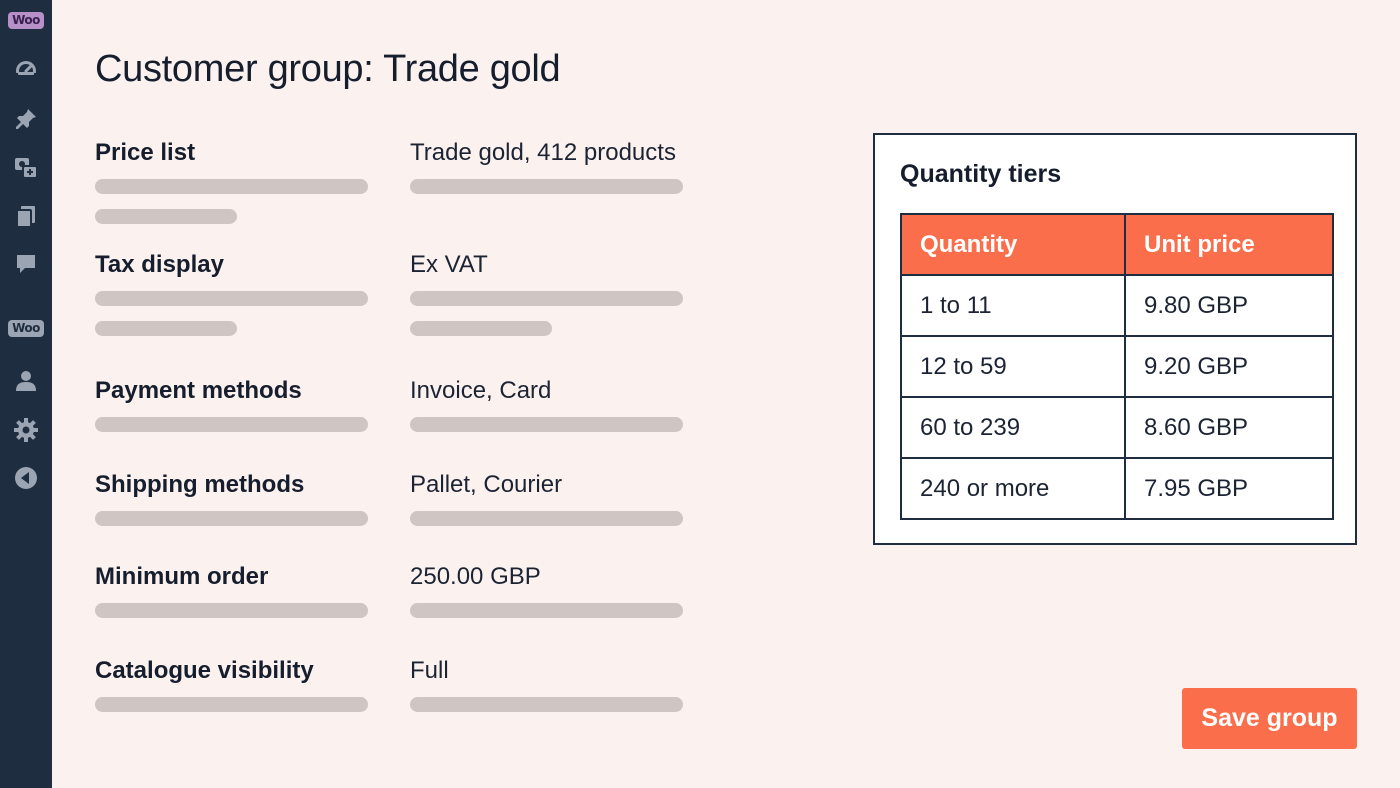 The height and width of the screenshot is (788, 1400). What do you see at coordinates (981, 174) in the screenshot?
I see `quantity-tiers-title: Quantity tiers` at bounding box center [981, 174].